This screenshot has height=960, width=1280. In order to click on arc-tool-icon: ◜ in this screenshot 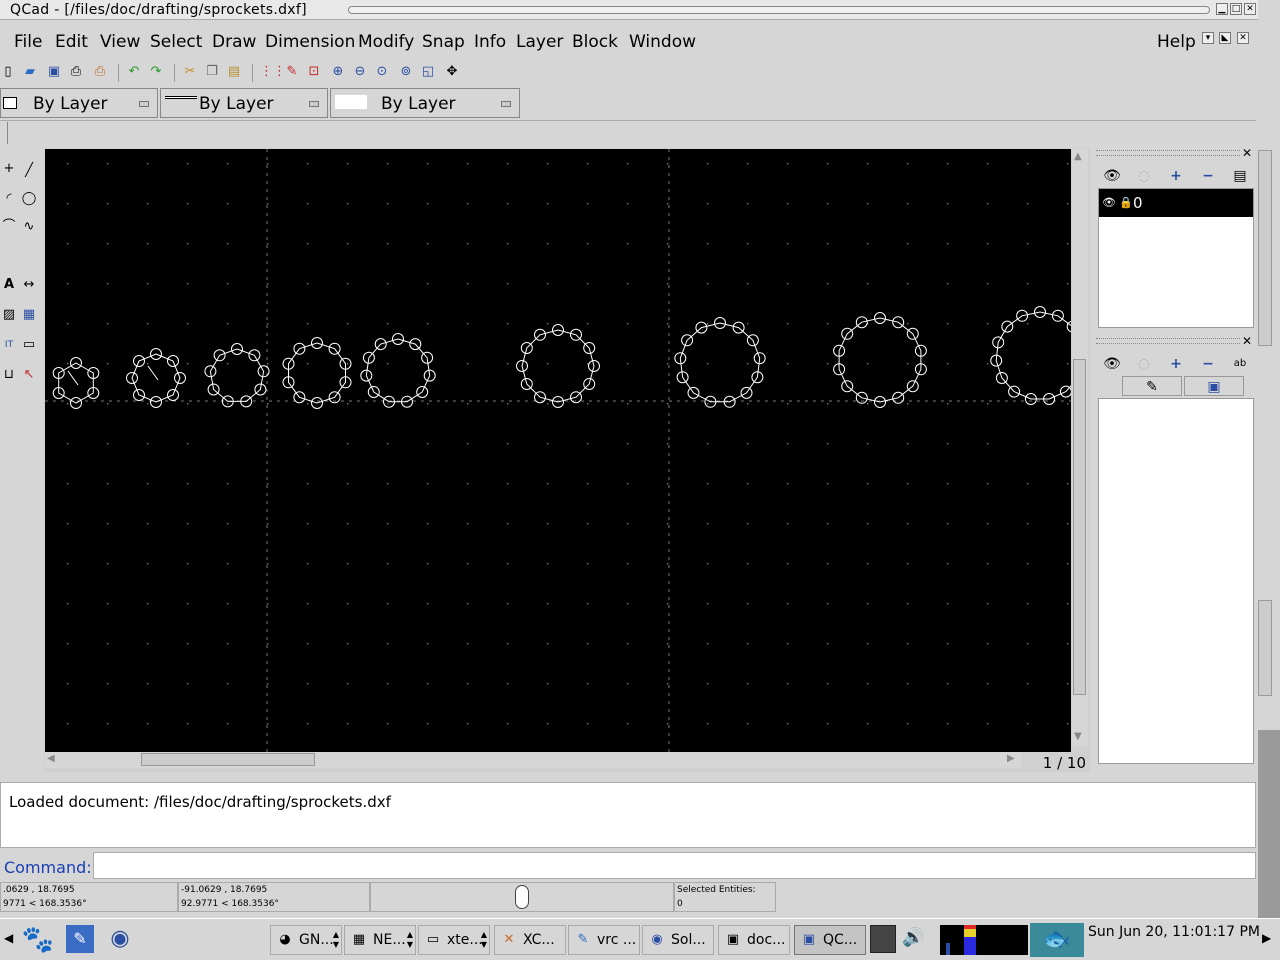, I will do `click(9, 199)`.